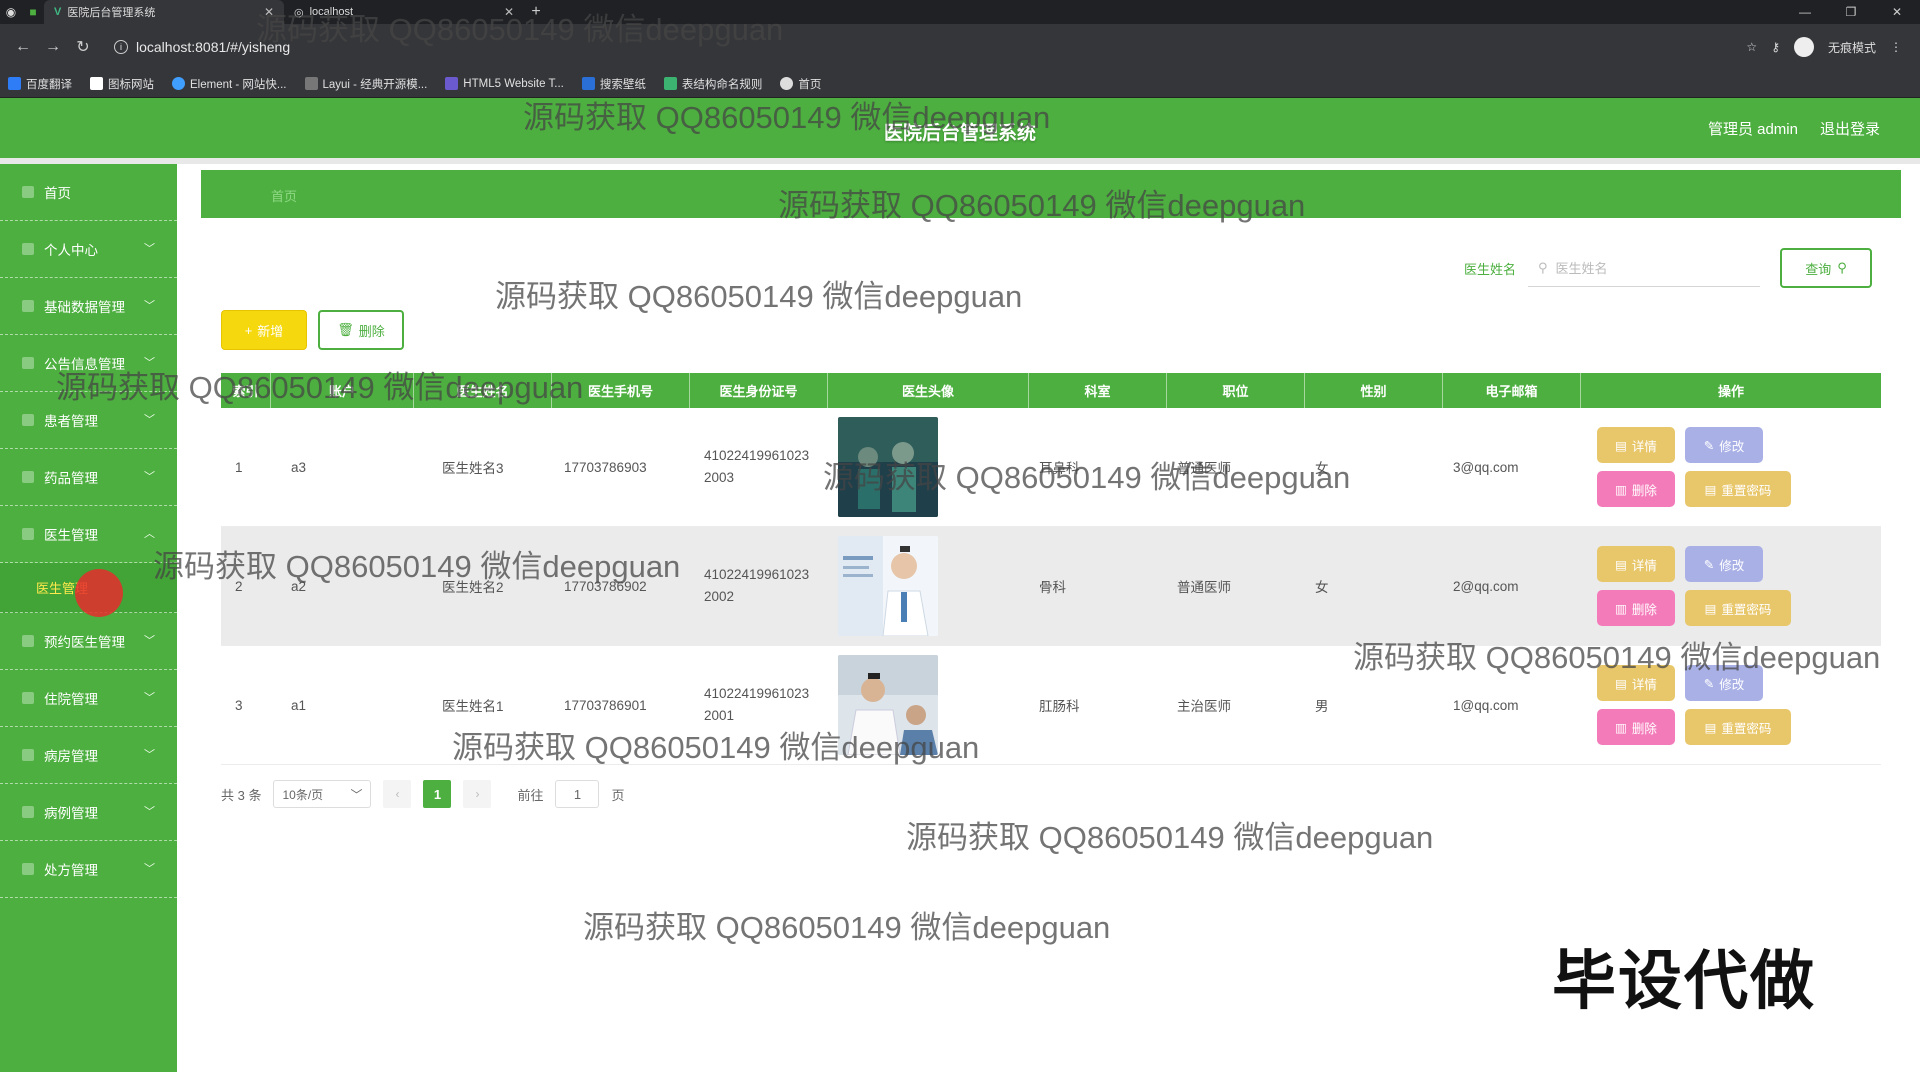  What do you see at coordinates (88, 698) in the screenshot?
I see `sidebar-item-hospitalization: 住院管理 ﹀` at bounding box center [88, 698].